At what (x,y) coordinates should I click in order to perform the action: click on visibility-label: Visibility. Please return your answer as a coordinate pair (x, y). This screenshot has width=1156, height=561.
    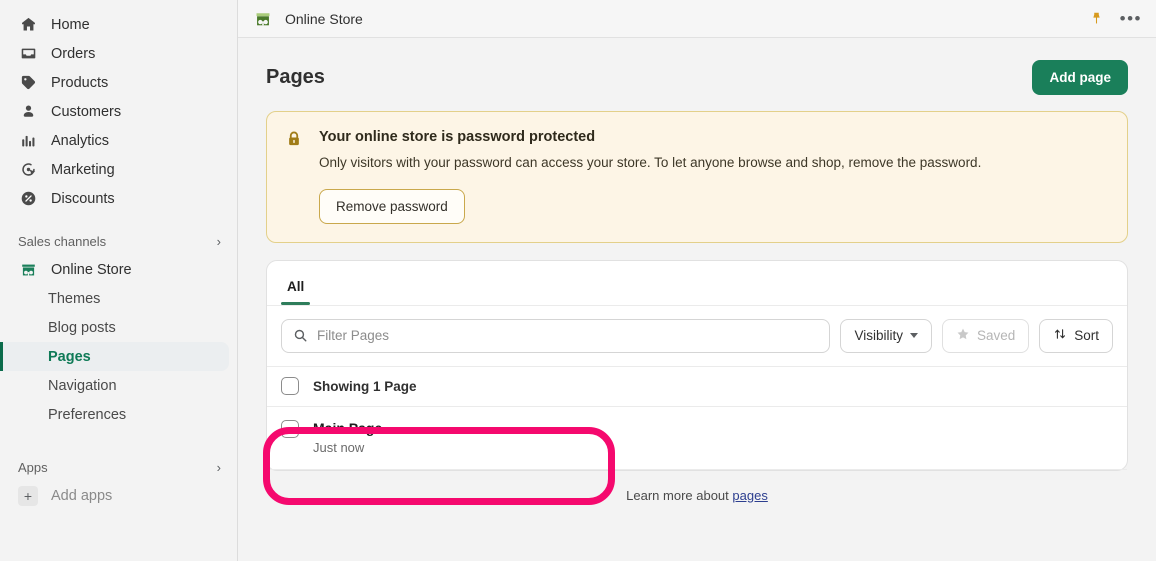
    Looking at the image, I should click on (878, 336).